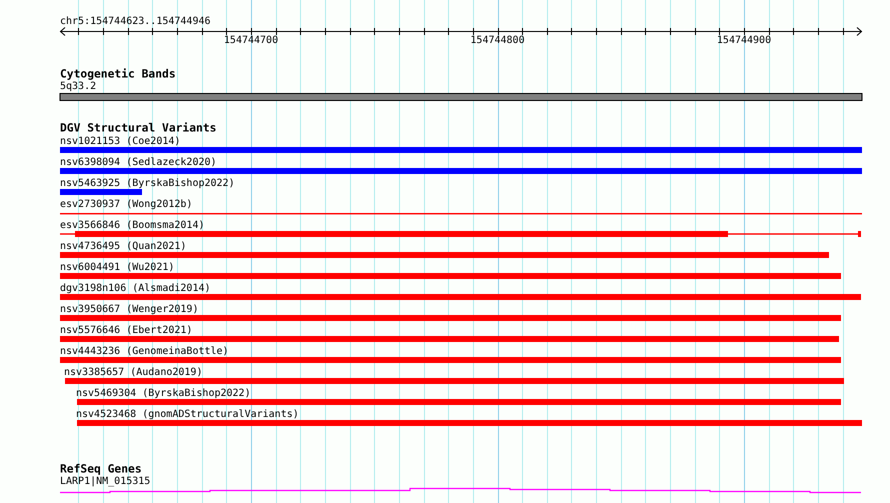 This screenshot has height=503, width=890. I want to click on variant-label: nsv5576646 (Ebert2021), so click(126, 330).